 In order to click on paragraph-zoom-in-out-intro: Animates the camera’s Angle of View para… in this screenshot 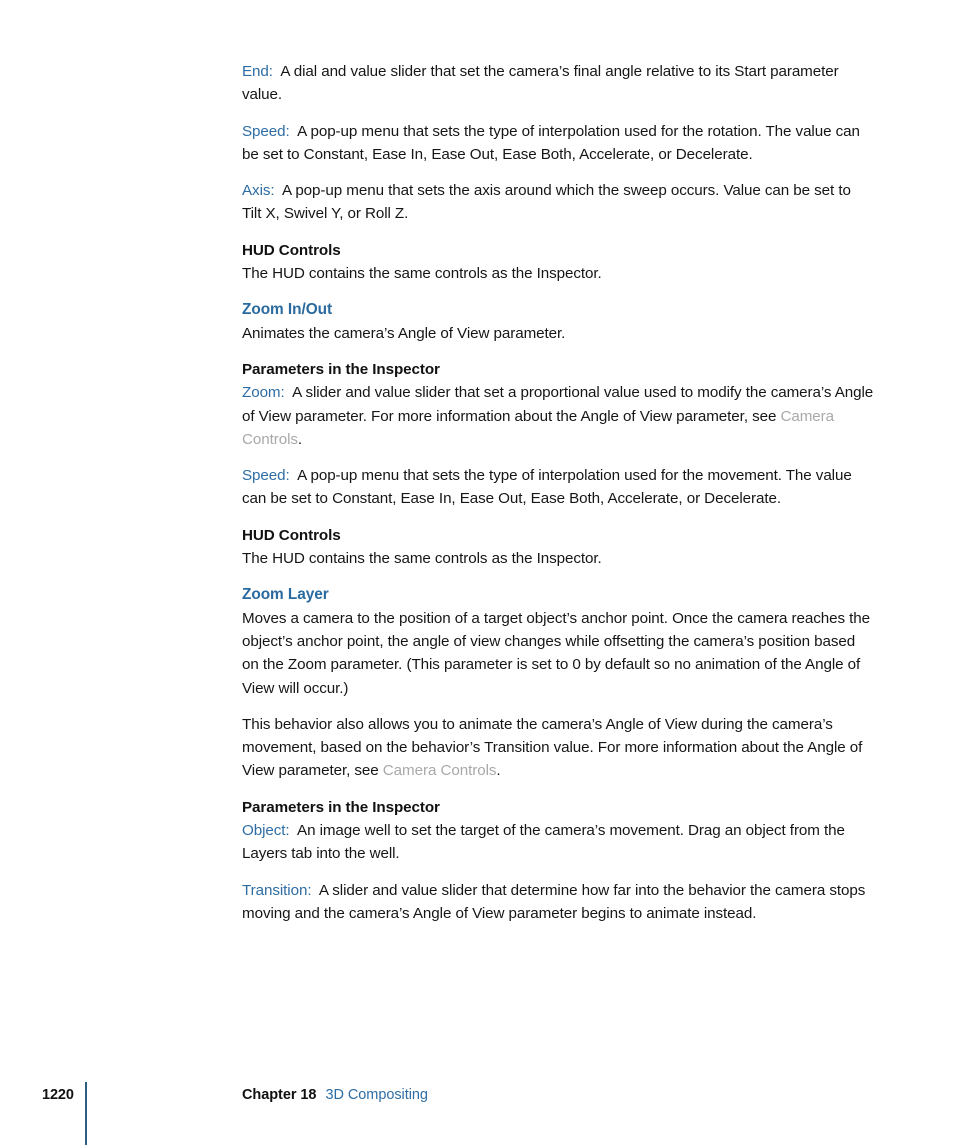, I will do `click(404, 333)`.